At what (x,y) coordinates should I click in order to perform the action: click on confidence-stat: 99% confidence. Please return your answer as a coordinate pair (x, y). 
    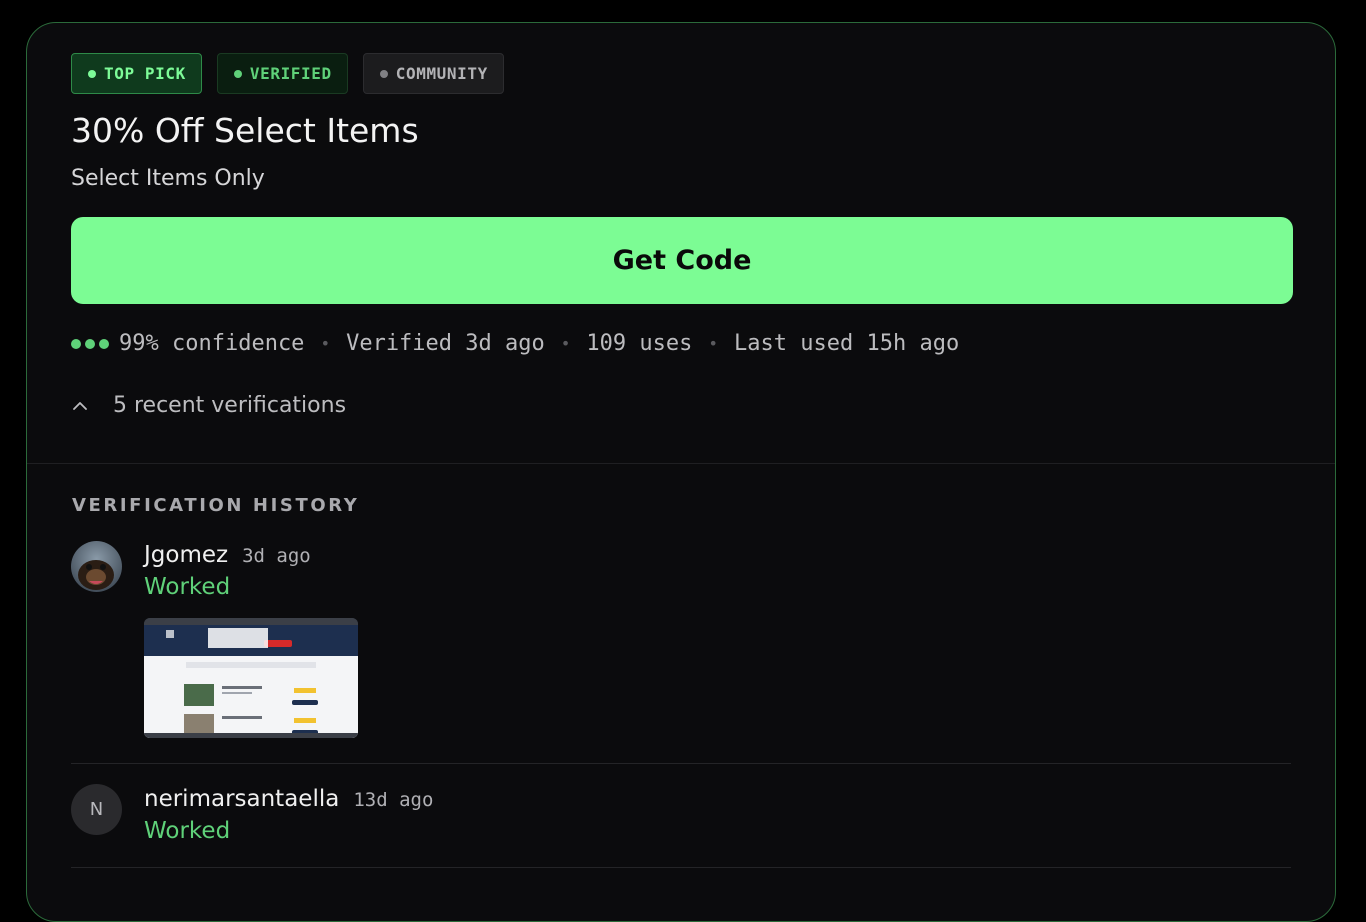
    Looking at the image, I should click on (212, 343).